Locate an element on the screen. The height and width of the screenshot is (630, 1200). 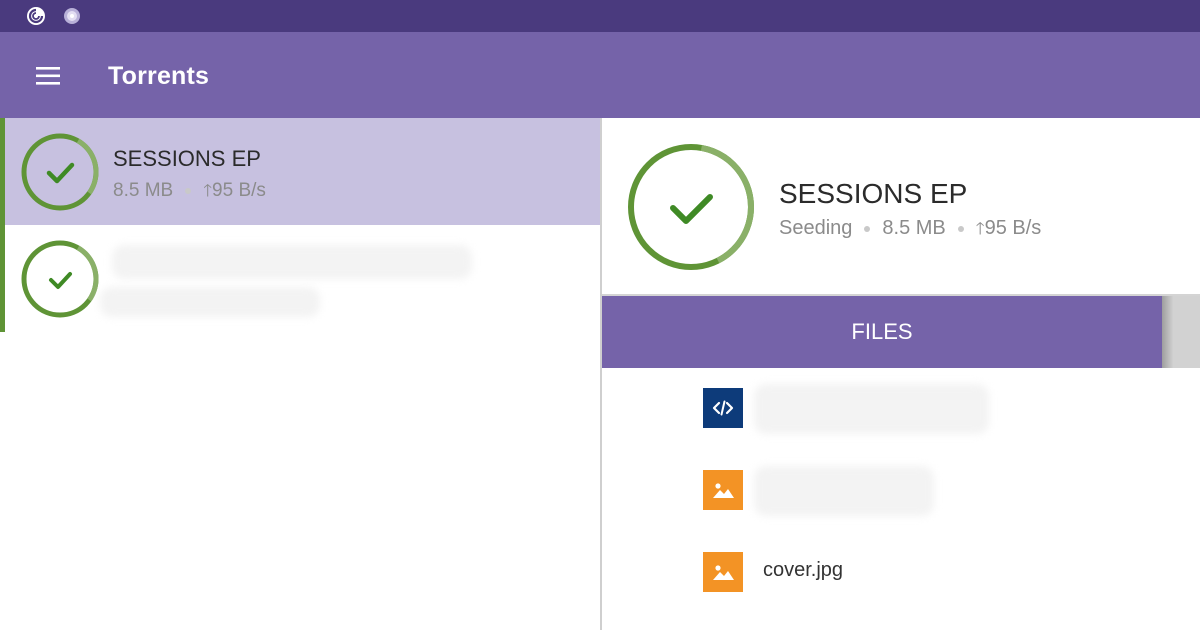
torrent-state: Seeding is located at coordinates (816, 228).